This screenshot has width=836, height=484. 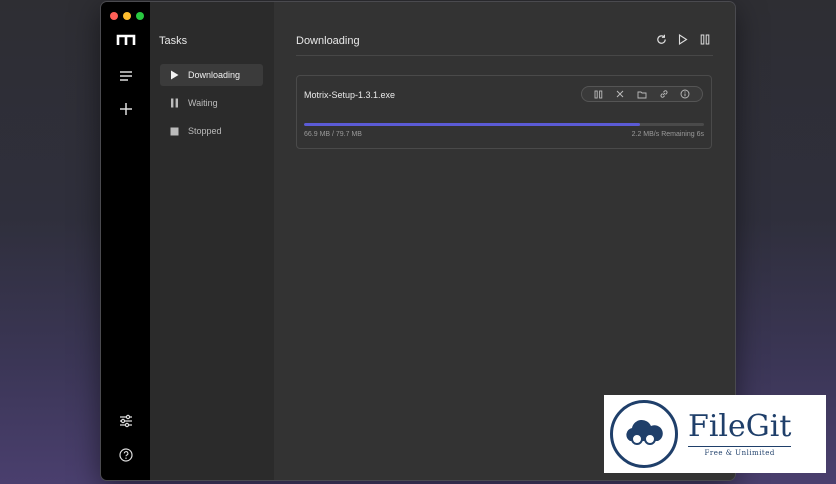 I want to click on resume-all-icon, so click(x=683, y=39).